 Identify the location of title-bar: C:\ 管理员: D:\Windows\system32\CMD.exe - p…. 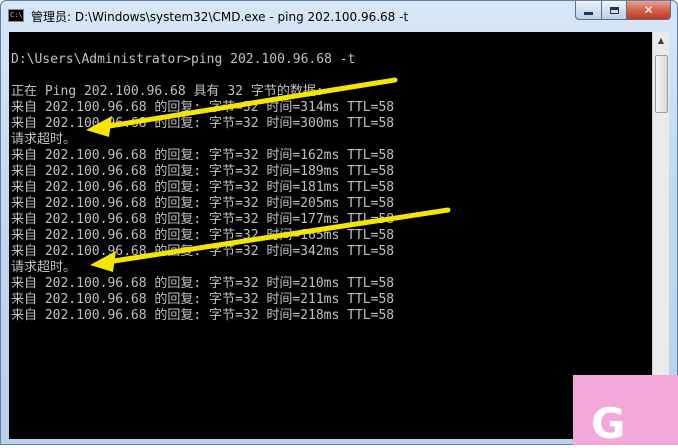
(339, 16).